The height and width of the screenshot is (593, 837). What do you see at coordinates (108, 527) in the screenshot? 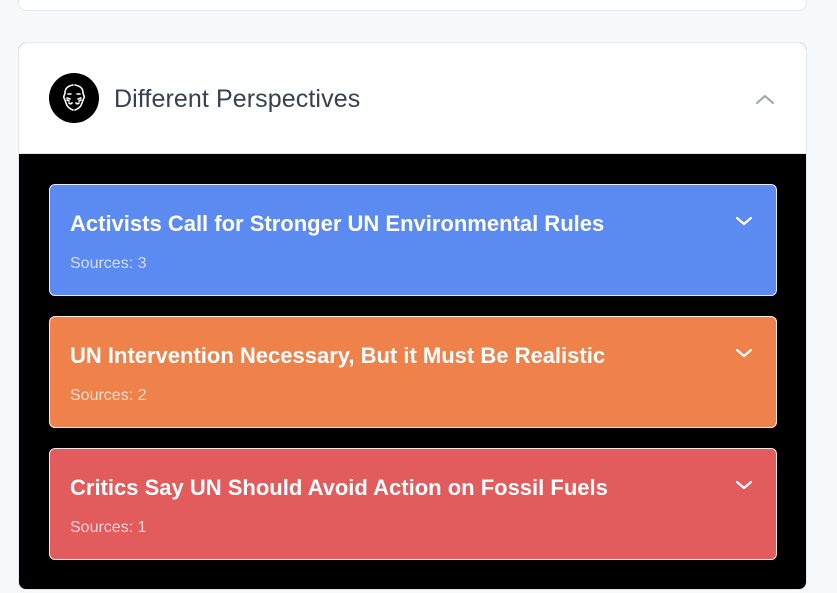
I see `sources-count: Sources: 1` at bounding box center [108, 527].